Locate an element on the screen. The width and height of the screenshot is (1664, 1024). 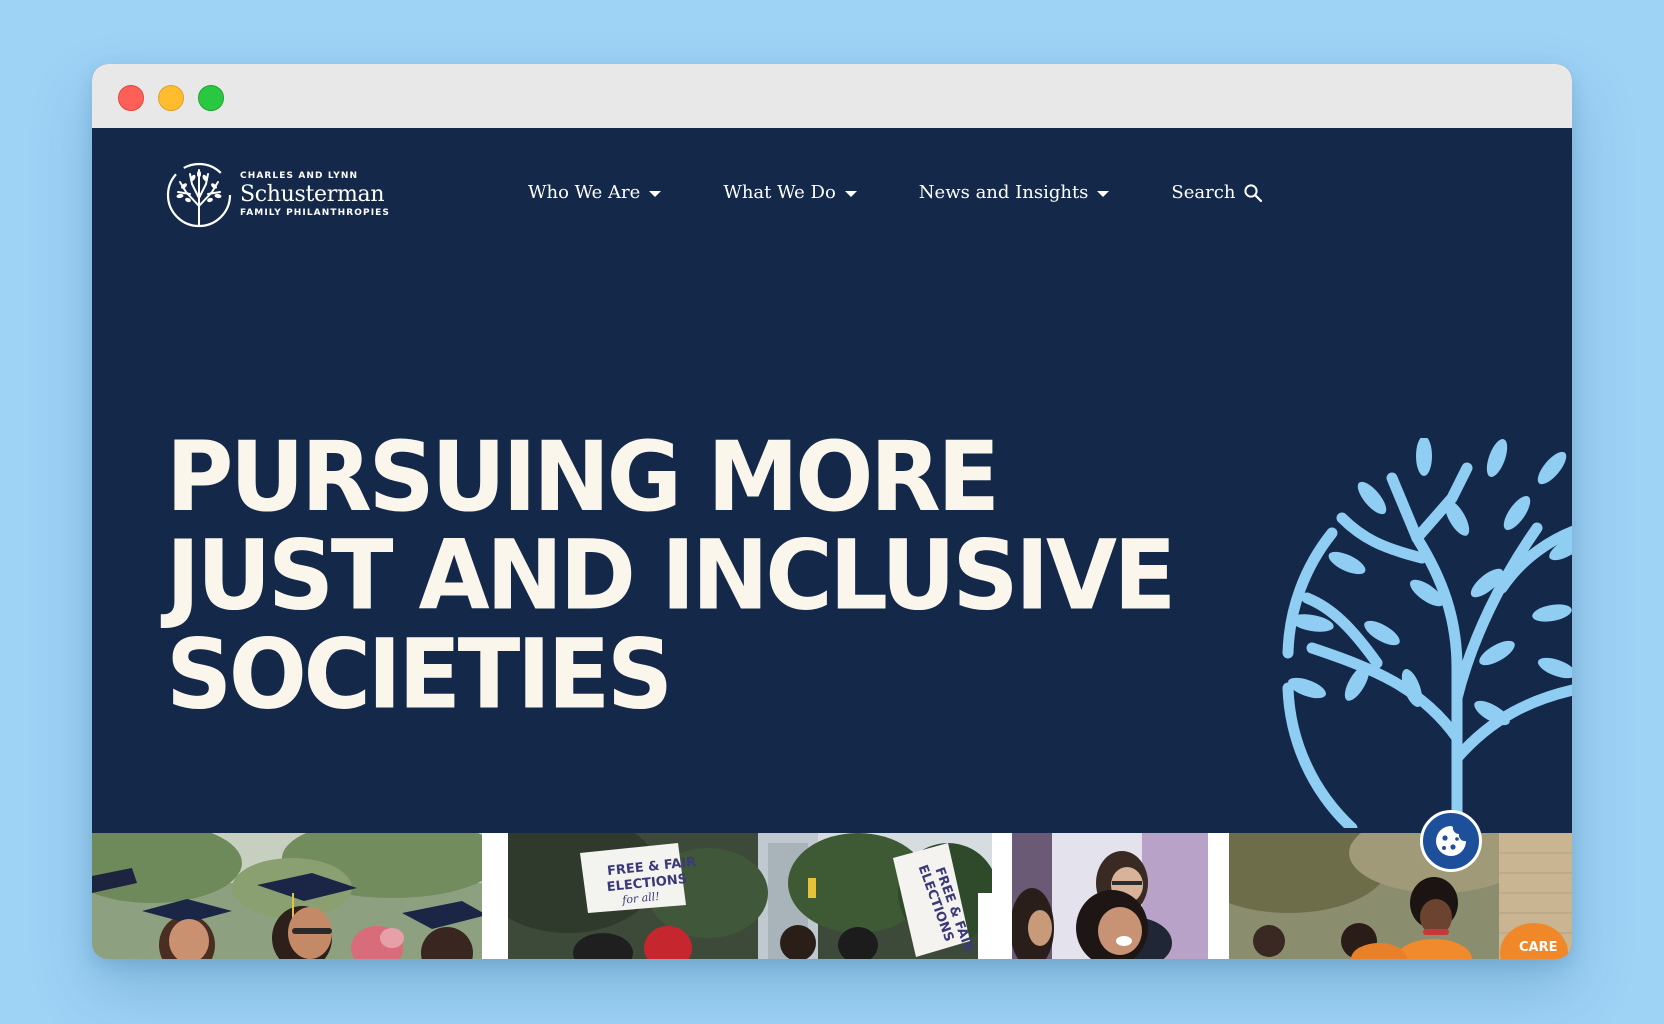
search-label: Search is located at coordinates (1203, 192).